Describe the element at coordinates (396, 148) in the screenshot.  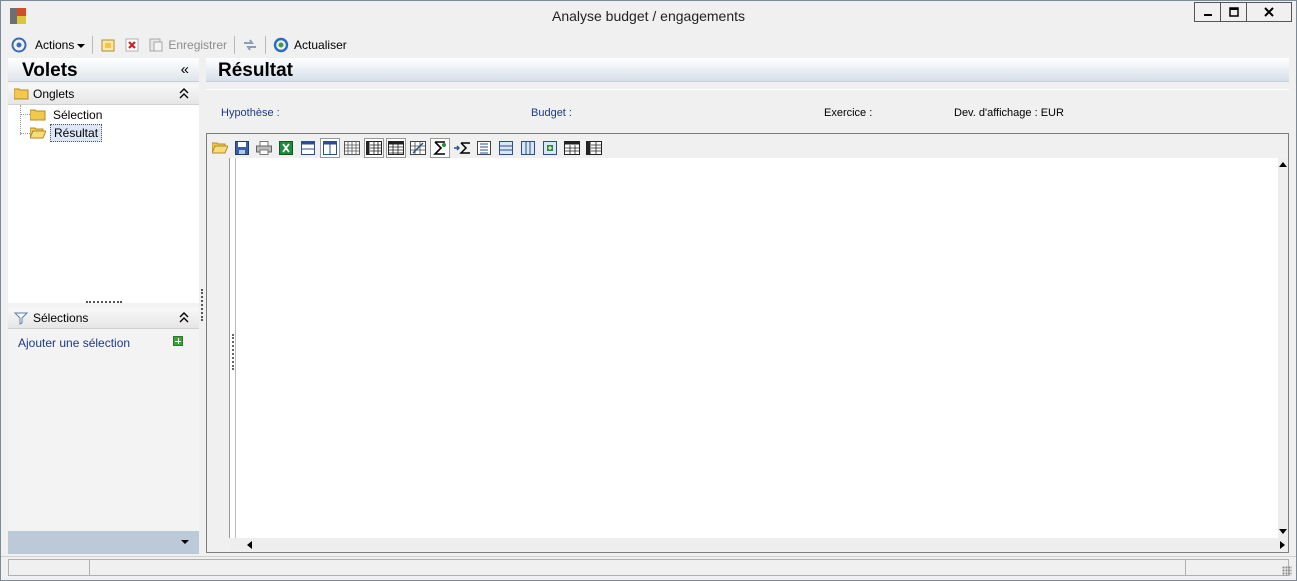
I see `table-grid-button` at that location.